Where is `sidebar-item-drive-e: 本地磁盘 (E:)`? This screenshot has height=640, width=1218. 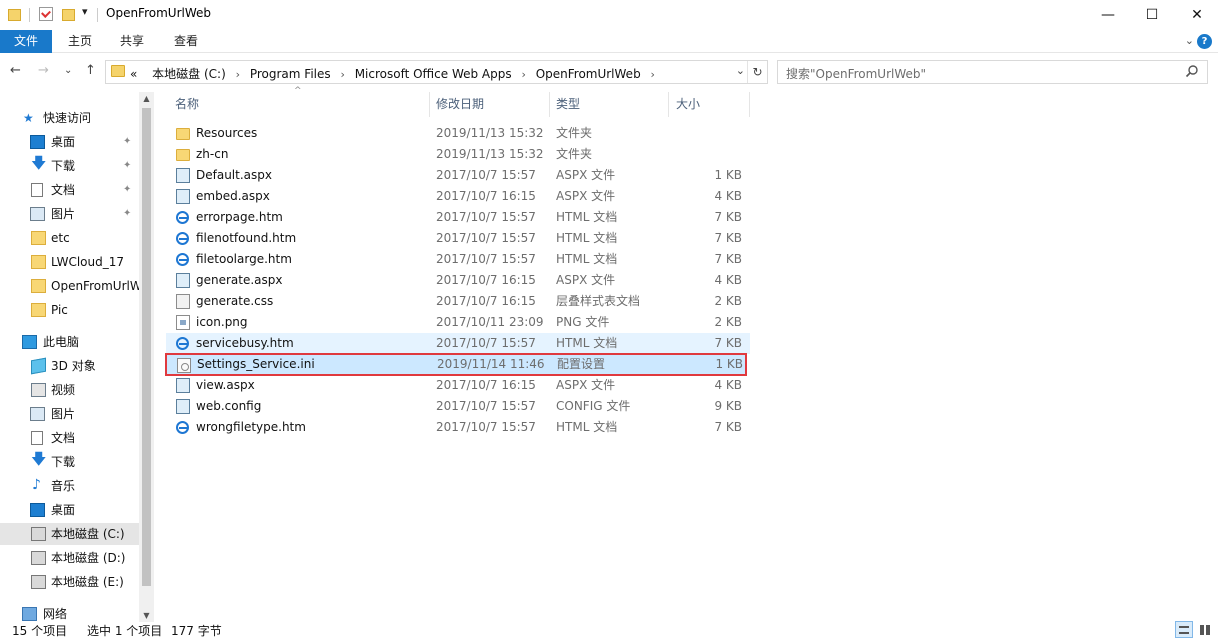
sidebar-item-drive-e: 本地磁盘 (E:) is located at coordinates (69, 582).